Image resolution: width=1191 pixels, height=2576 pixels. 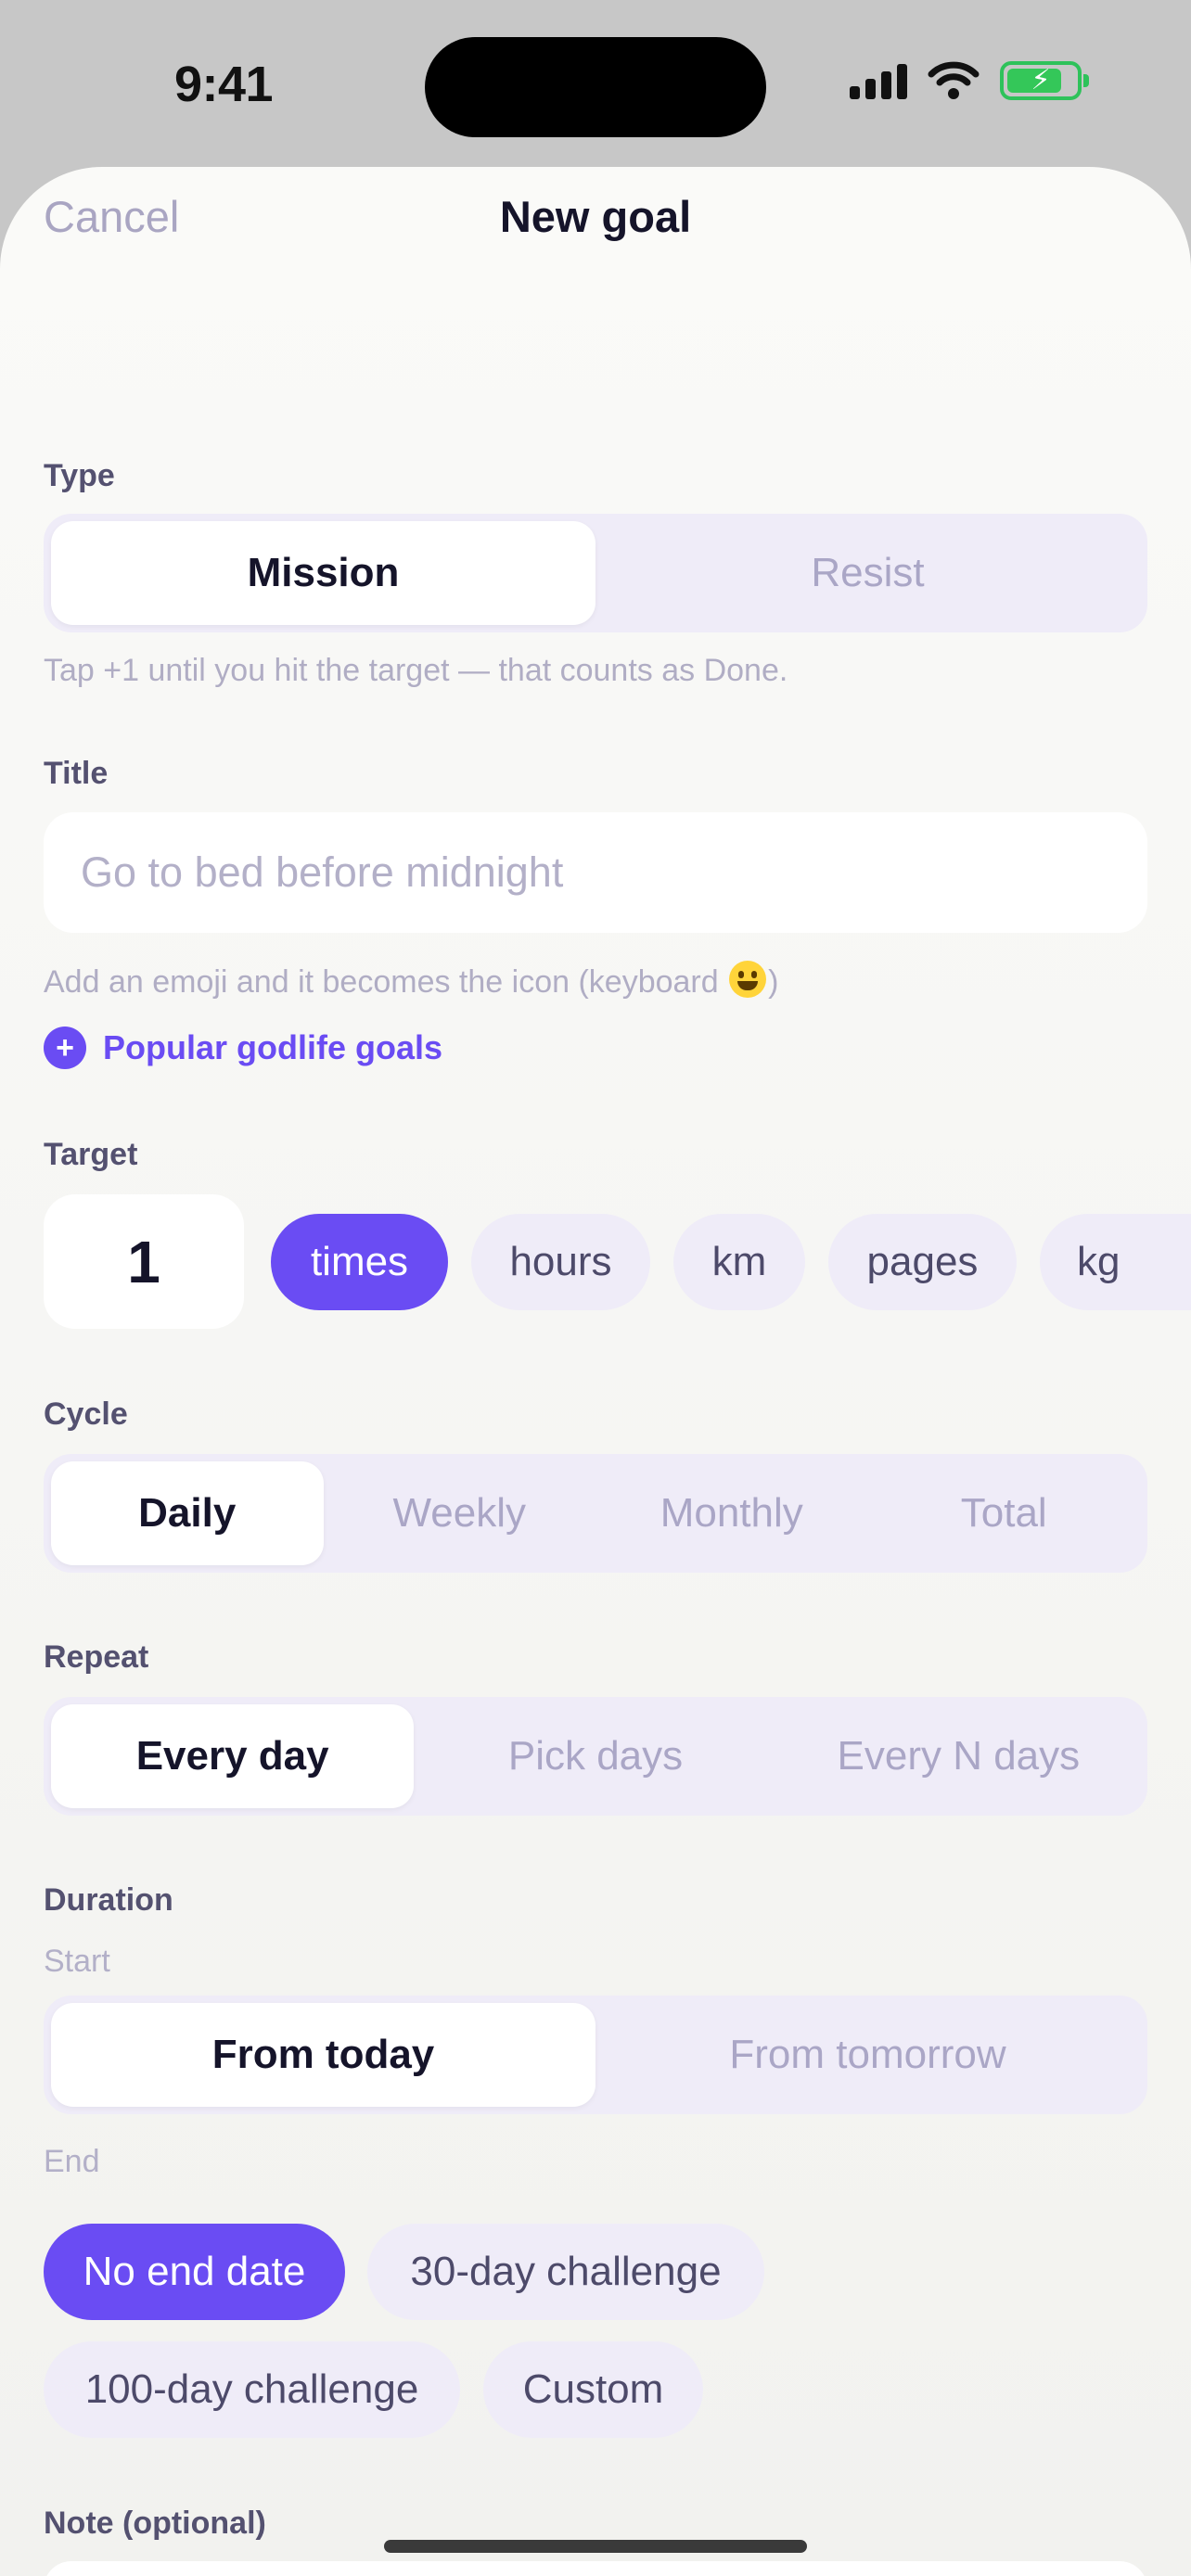 I want to click on note-input, so click(x=595, y=2568).